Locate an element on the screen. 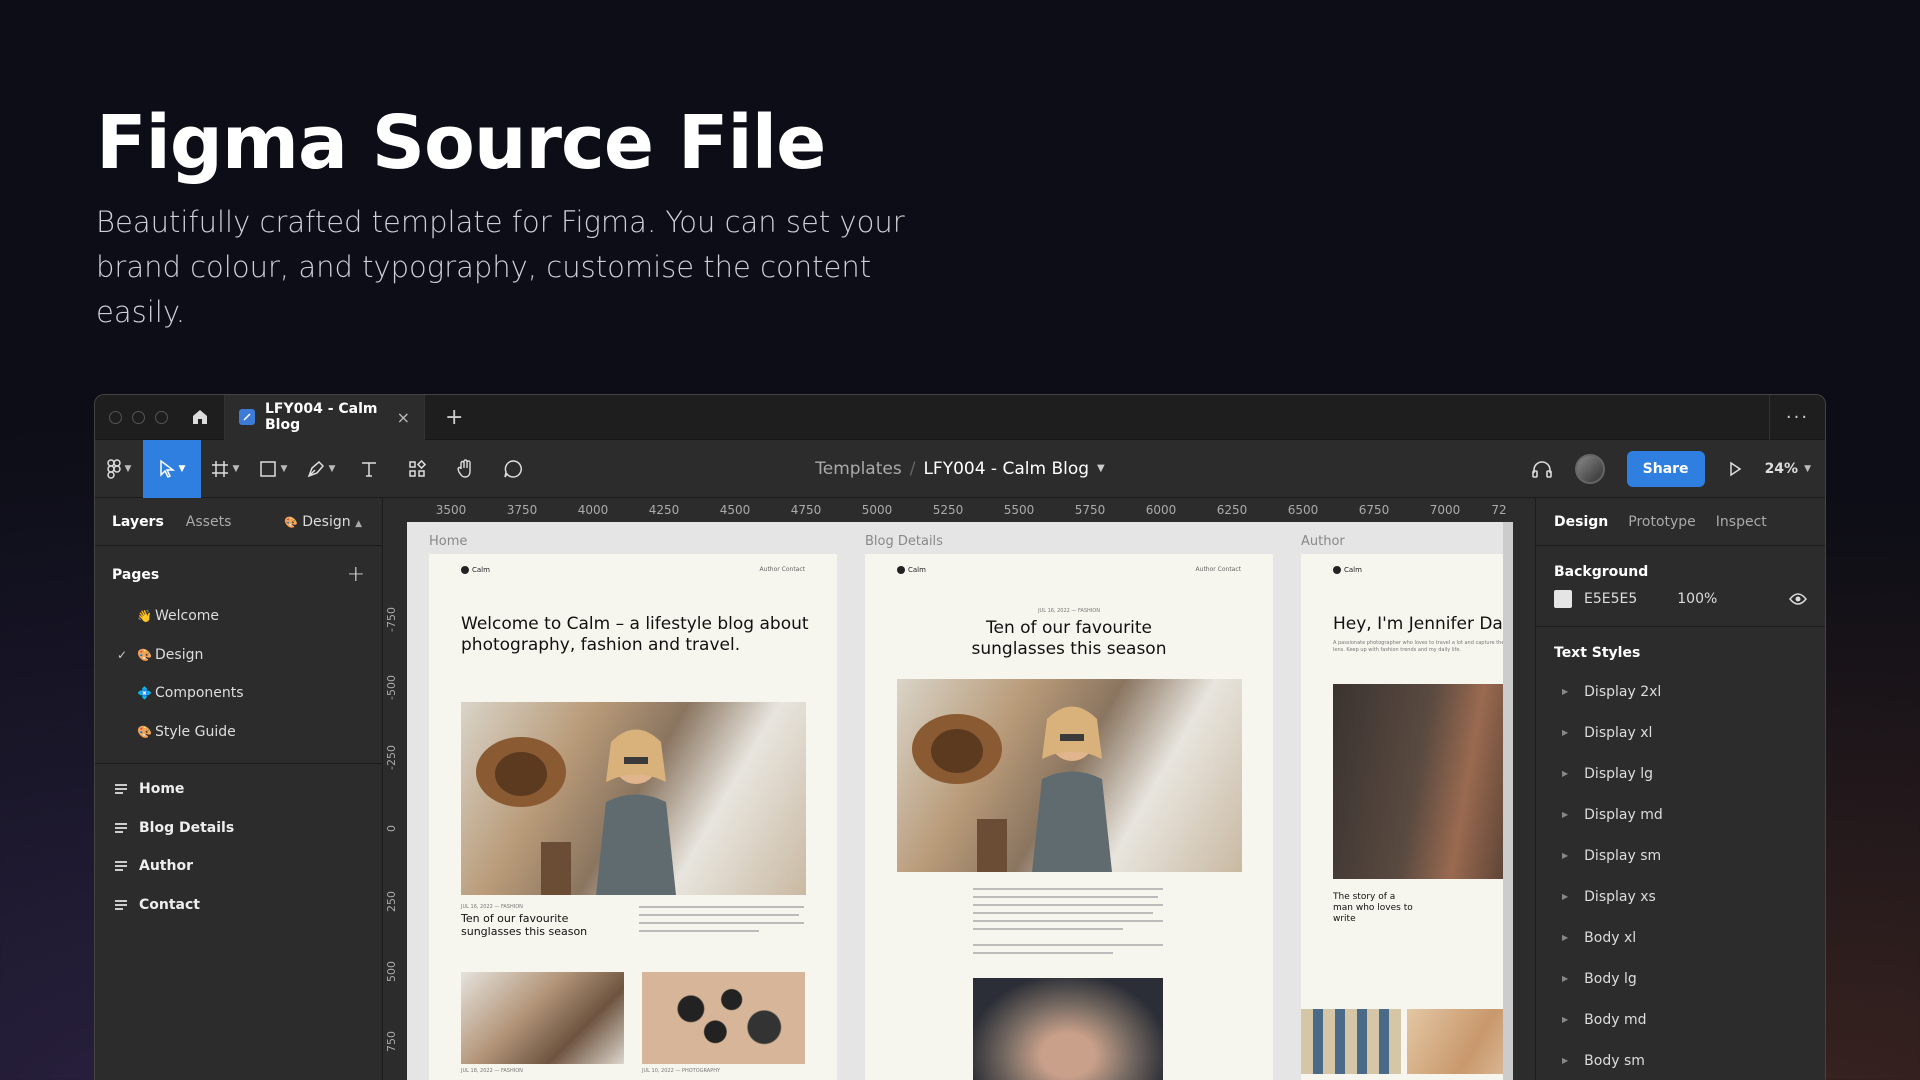  figma-logo-icon is located at coordinates (113, 468).